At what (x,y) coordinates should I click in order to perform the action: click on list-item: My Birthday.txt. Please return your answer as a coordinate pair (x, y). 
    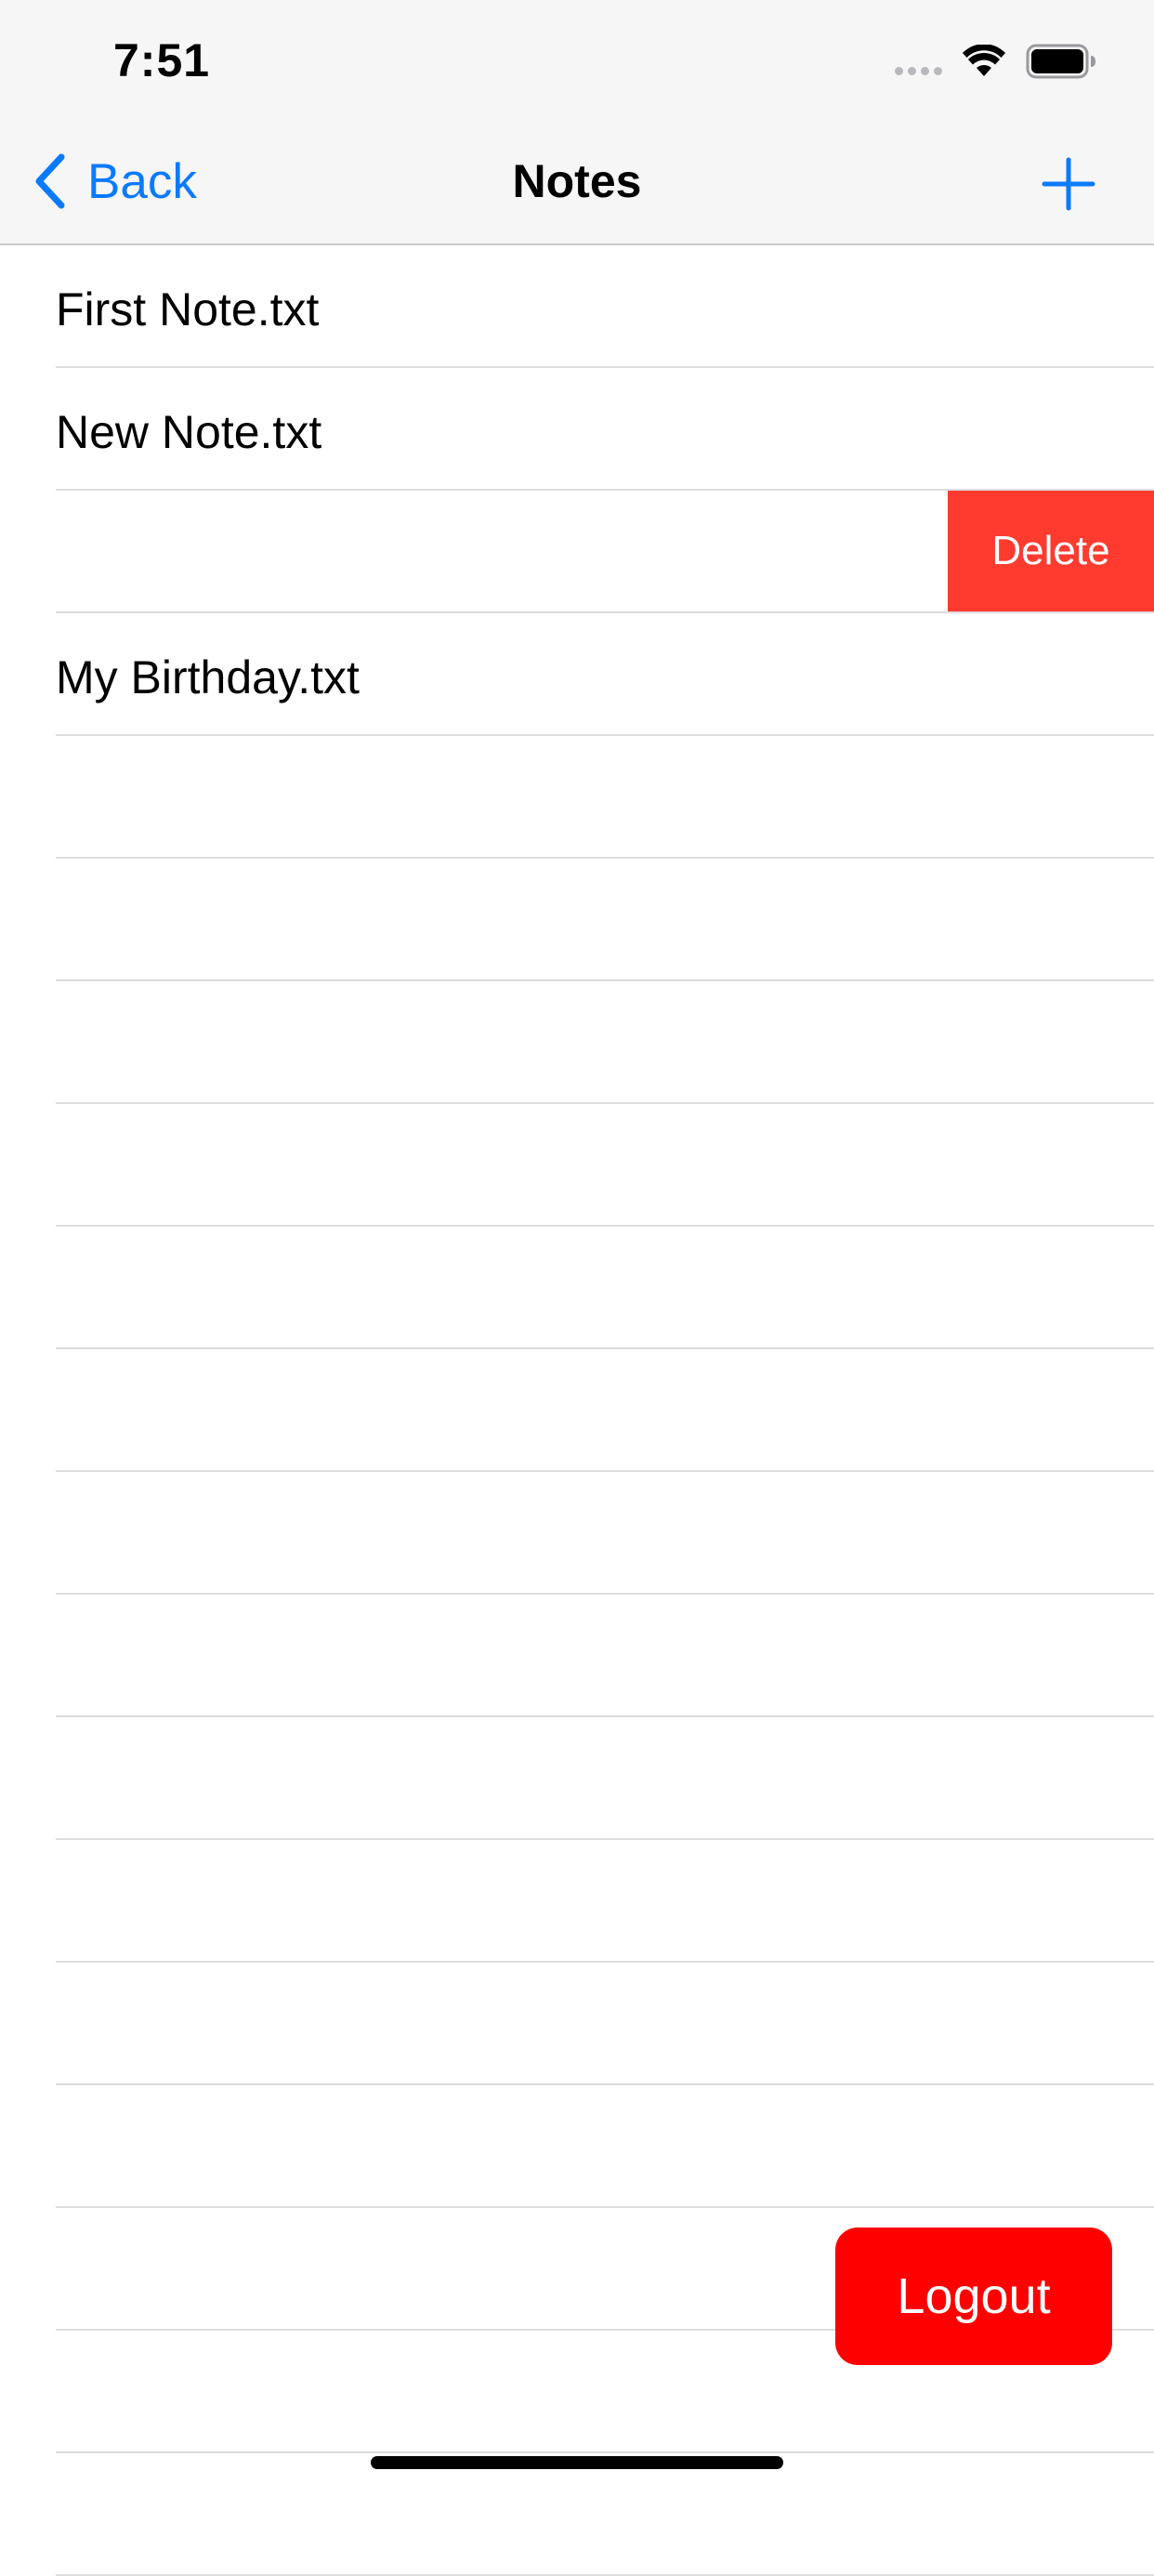
    Looking at the image, I should click on (577, 674).